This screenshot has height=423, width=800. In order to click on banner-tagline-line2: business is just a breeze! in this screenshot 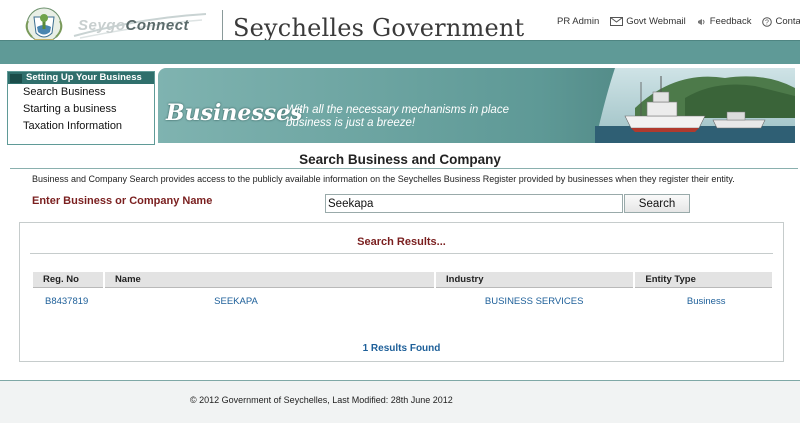, I will do `click(351, 123)`.